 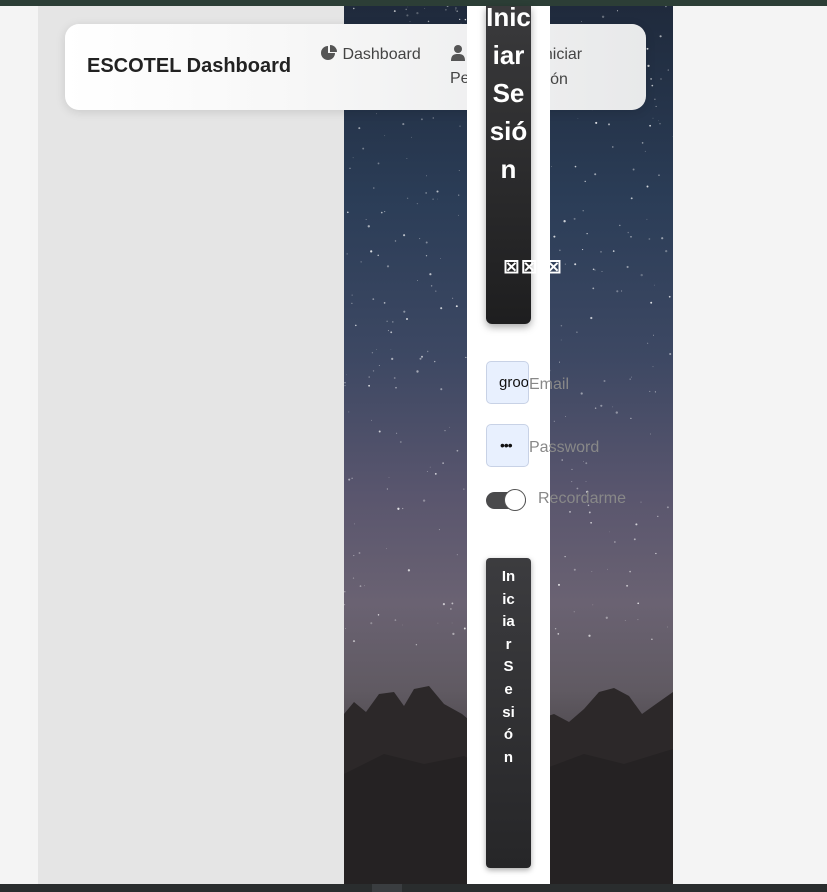 I want to click on remember-label: Recordarme, so click(x=582, y=498).